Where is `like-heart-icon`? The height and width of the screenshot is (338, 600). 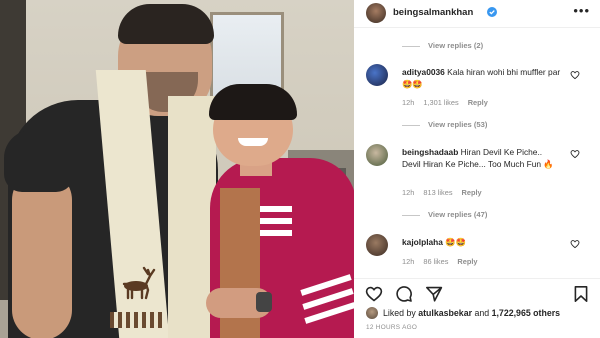
like-heart-icon is located at coordinates (374, 294).